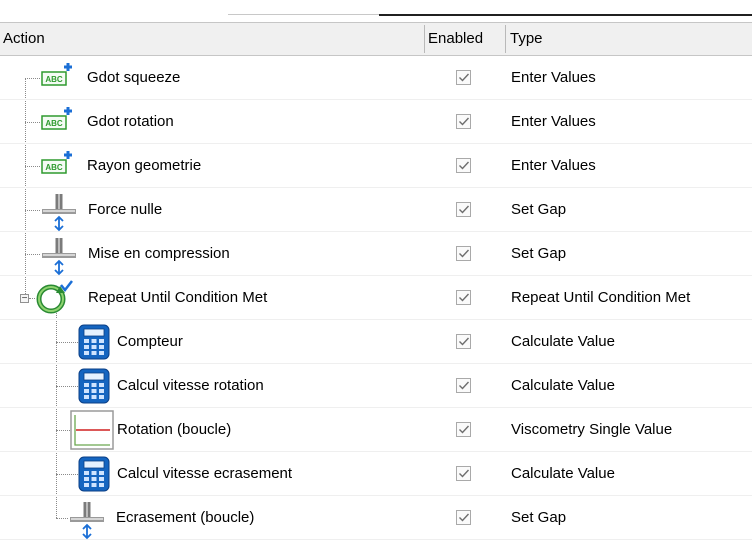 The width and height of the screenshot is (752, 544). I want to click on action-label: Gdot squeeze, so click(134, 77).